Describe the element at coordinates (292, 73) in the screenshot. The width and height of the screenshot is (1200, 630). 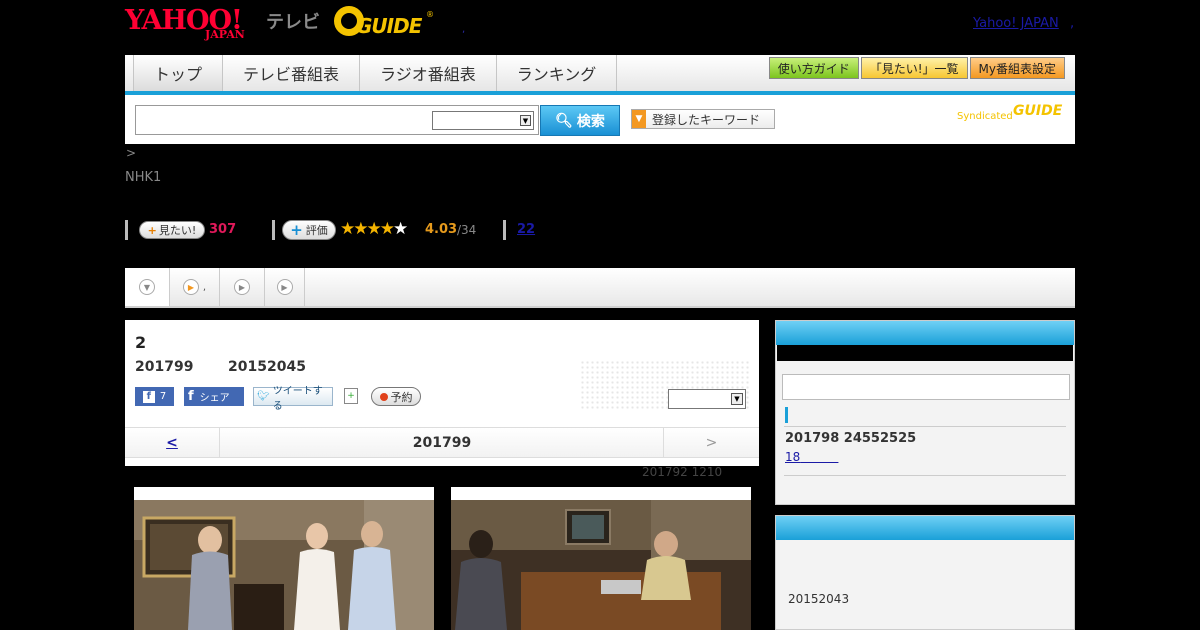
I see `nav-tab-tv-schedule: テレビ番組表` at that location.